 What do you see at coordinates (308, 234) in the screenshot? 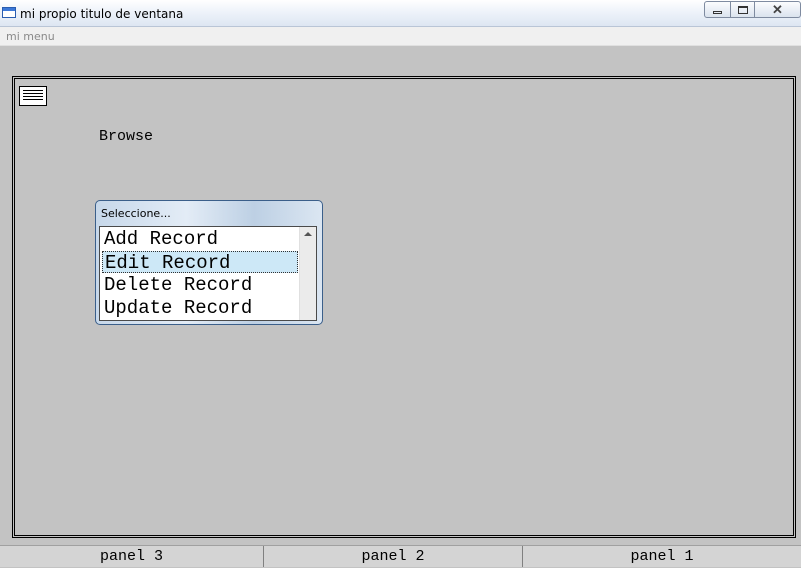
I see `scroll-up-icon` at bounding box center [308, 234].